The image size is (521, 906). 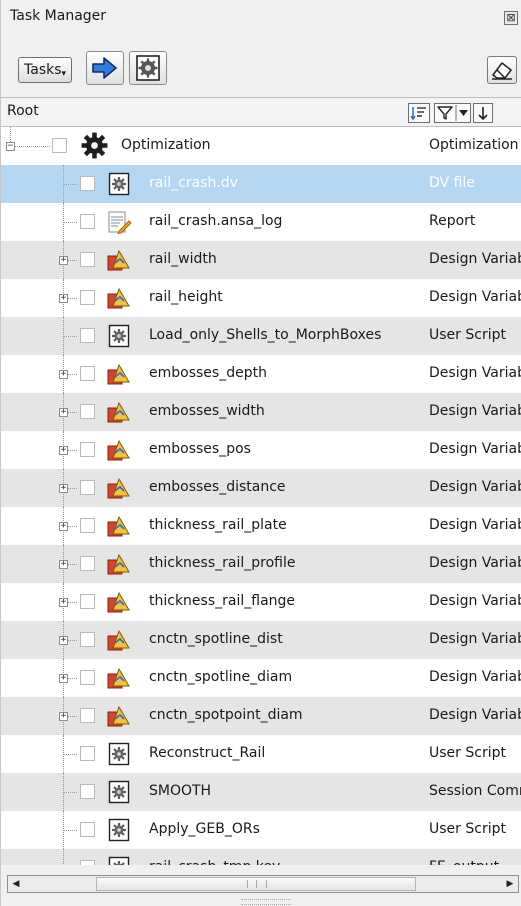 What do you see at coordinates (148, 68) in the screenshot?
I see `script-task-button` at bounding box center [148, 68].